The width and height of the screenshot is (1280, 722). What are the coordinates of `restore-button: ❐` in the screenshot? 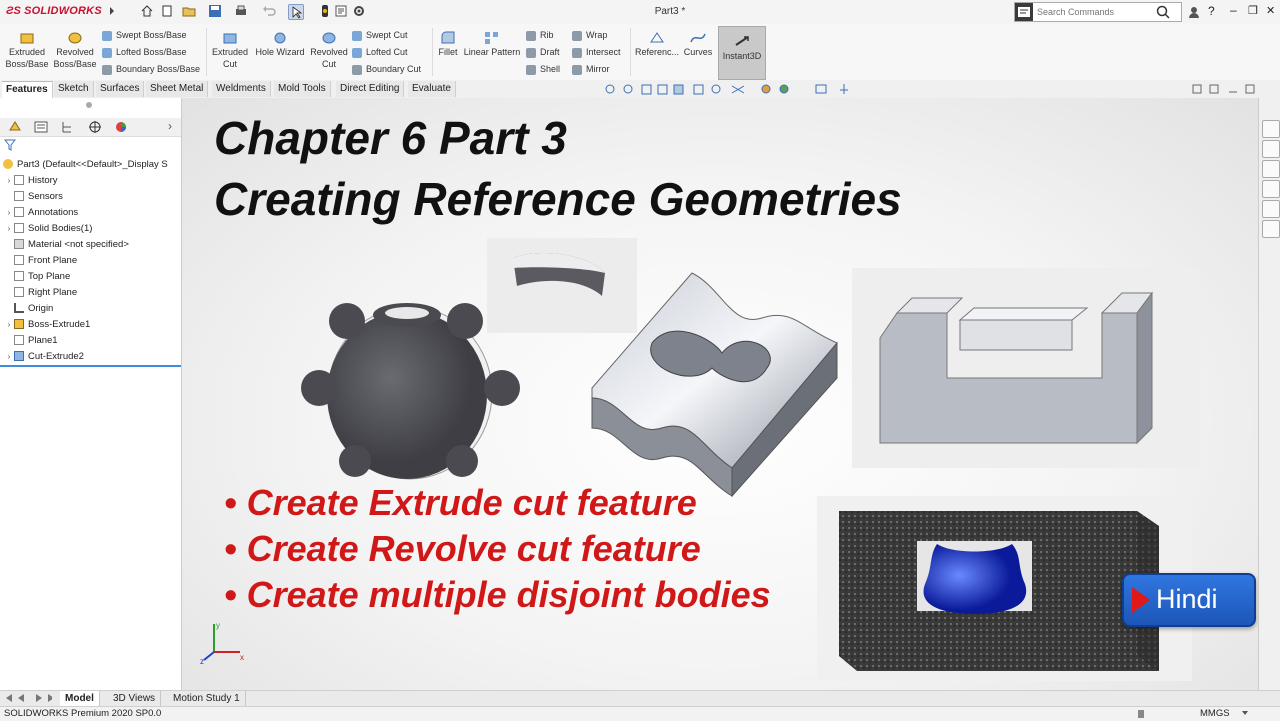 It's located at (1253, 10).